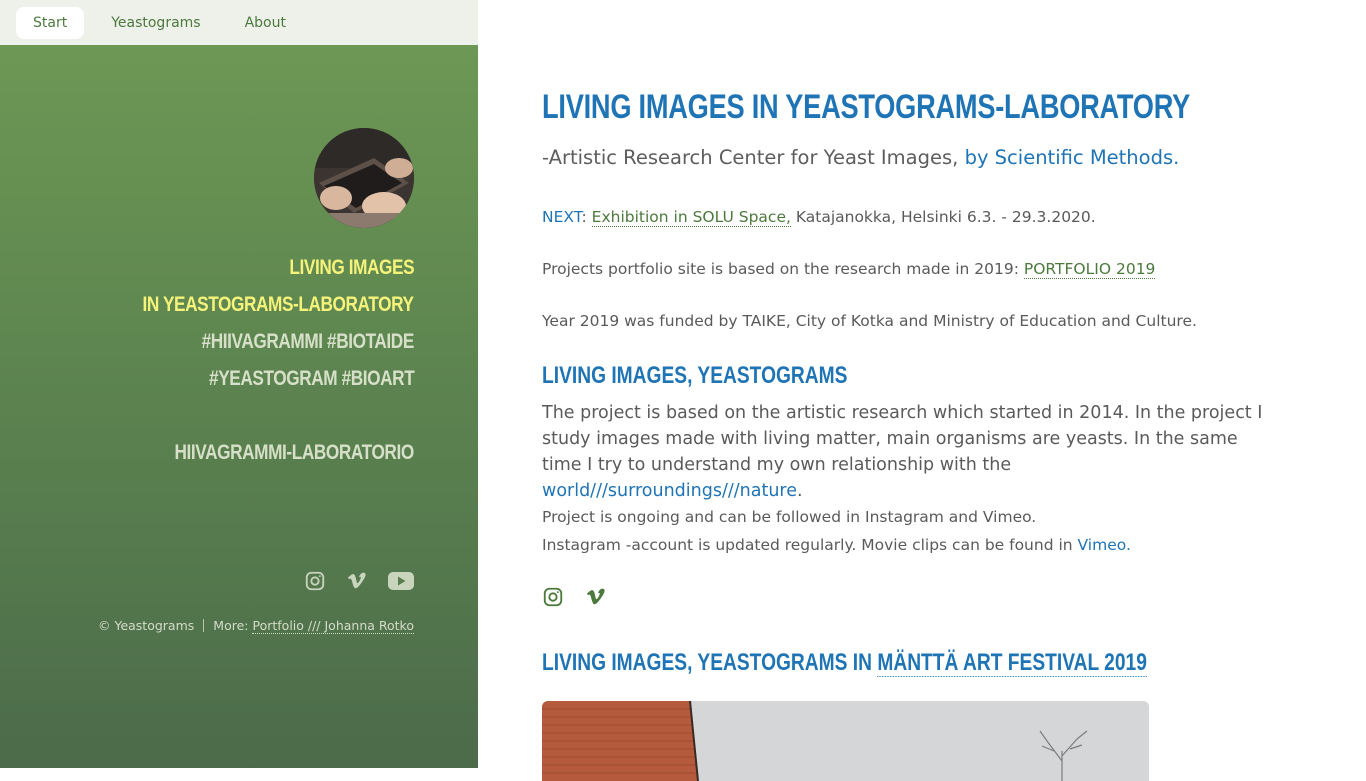 The width and height of the screenshot is (1366, 781). Describe the element at coordinates (669, 491) in the screenshot. I see `world-link: world///surroundings///nature` at that location.